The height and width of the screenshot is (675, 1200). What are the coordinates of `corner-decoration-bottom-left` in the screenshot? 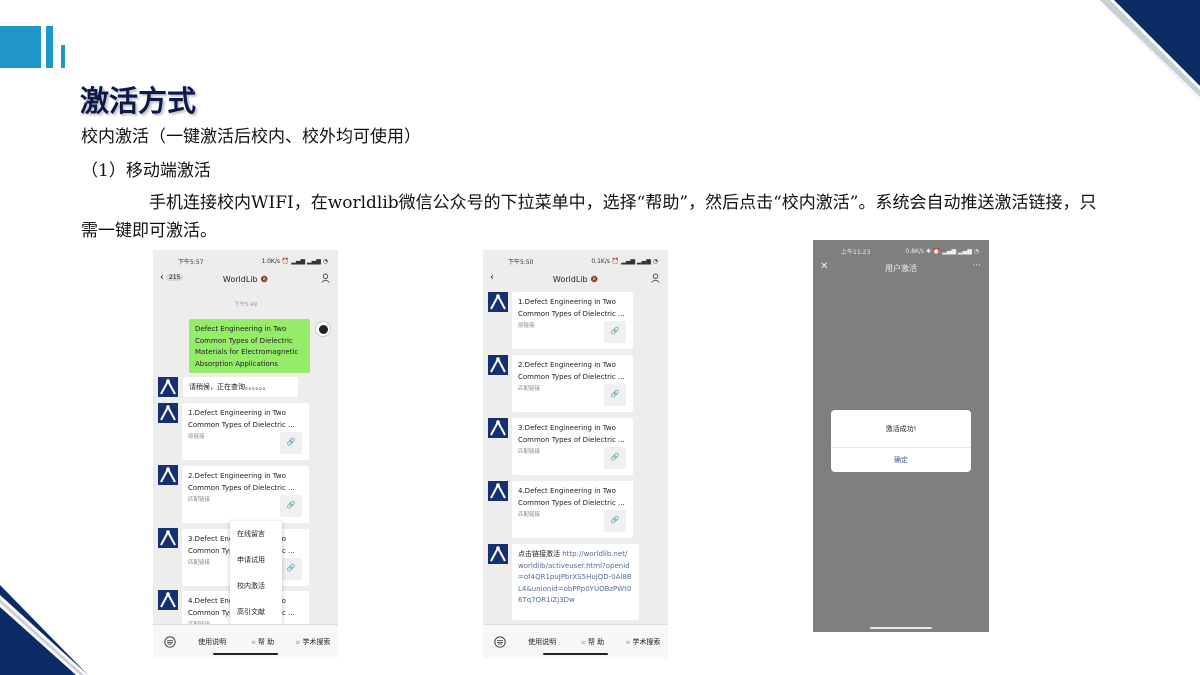 It's located at (44, 630).